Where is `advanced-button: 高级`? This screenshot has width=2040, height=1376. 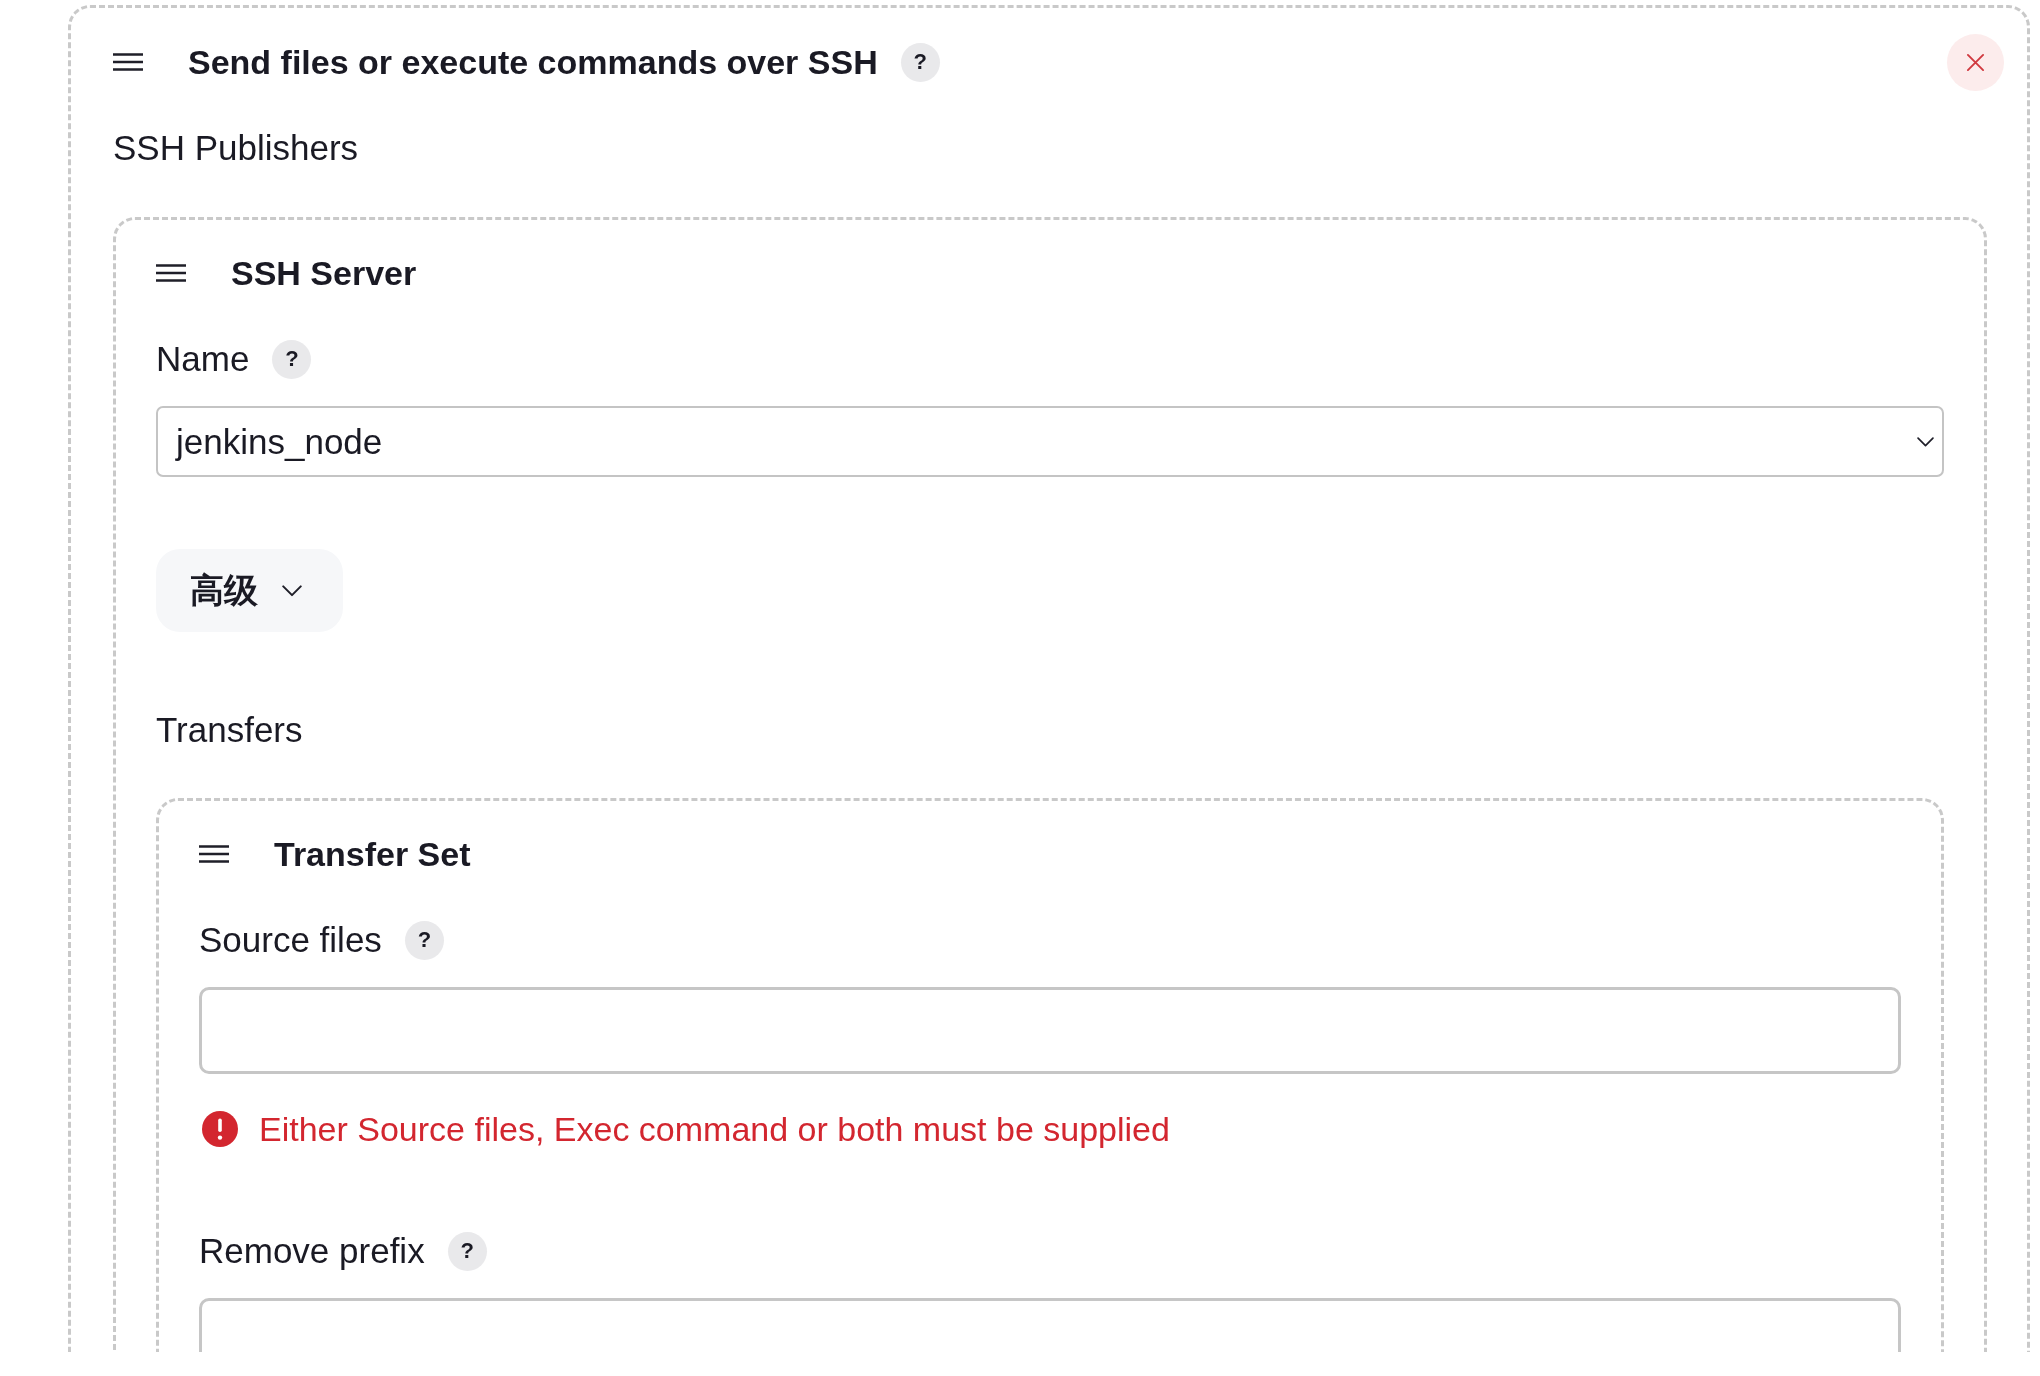 advanced-button: 高级 is located at coordinates (249, 590).